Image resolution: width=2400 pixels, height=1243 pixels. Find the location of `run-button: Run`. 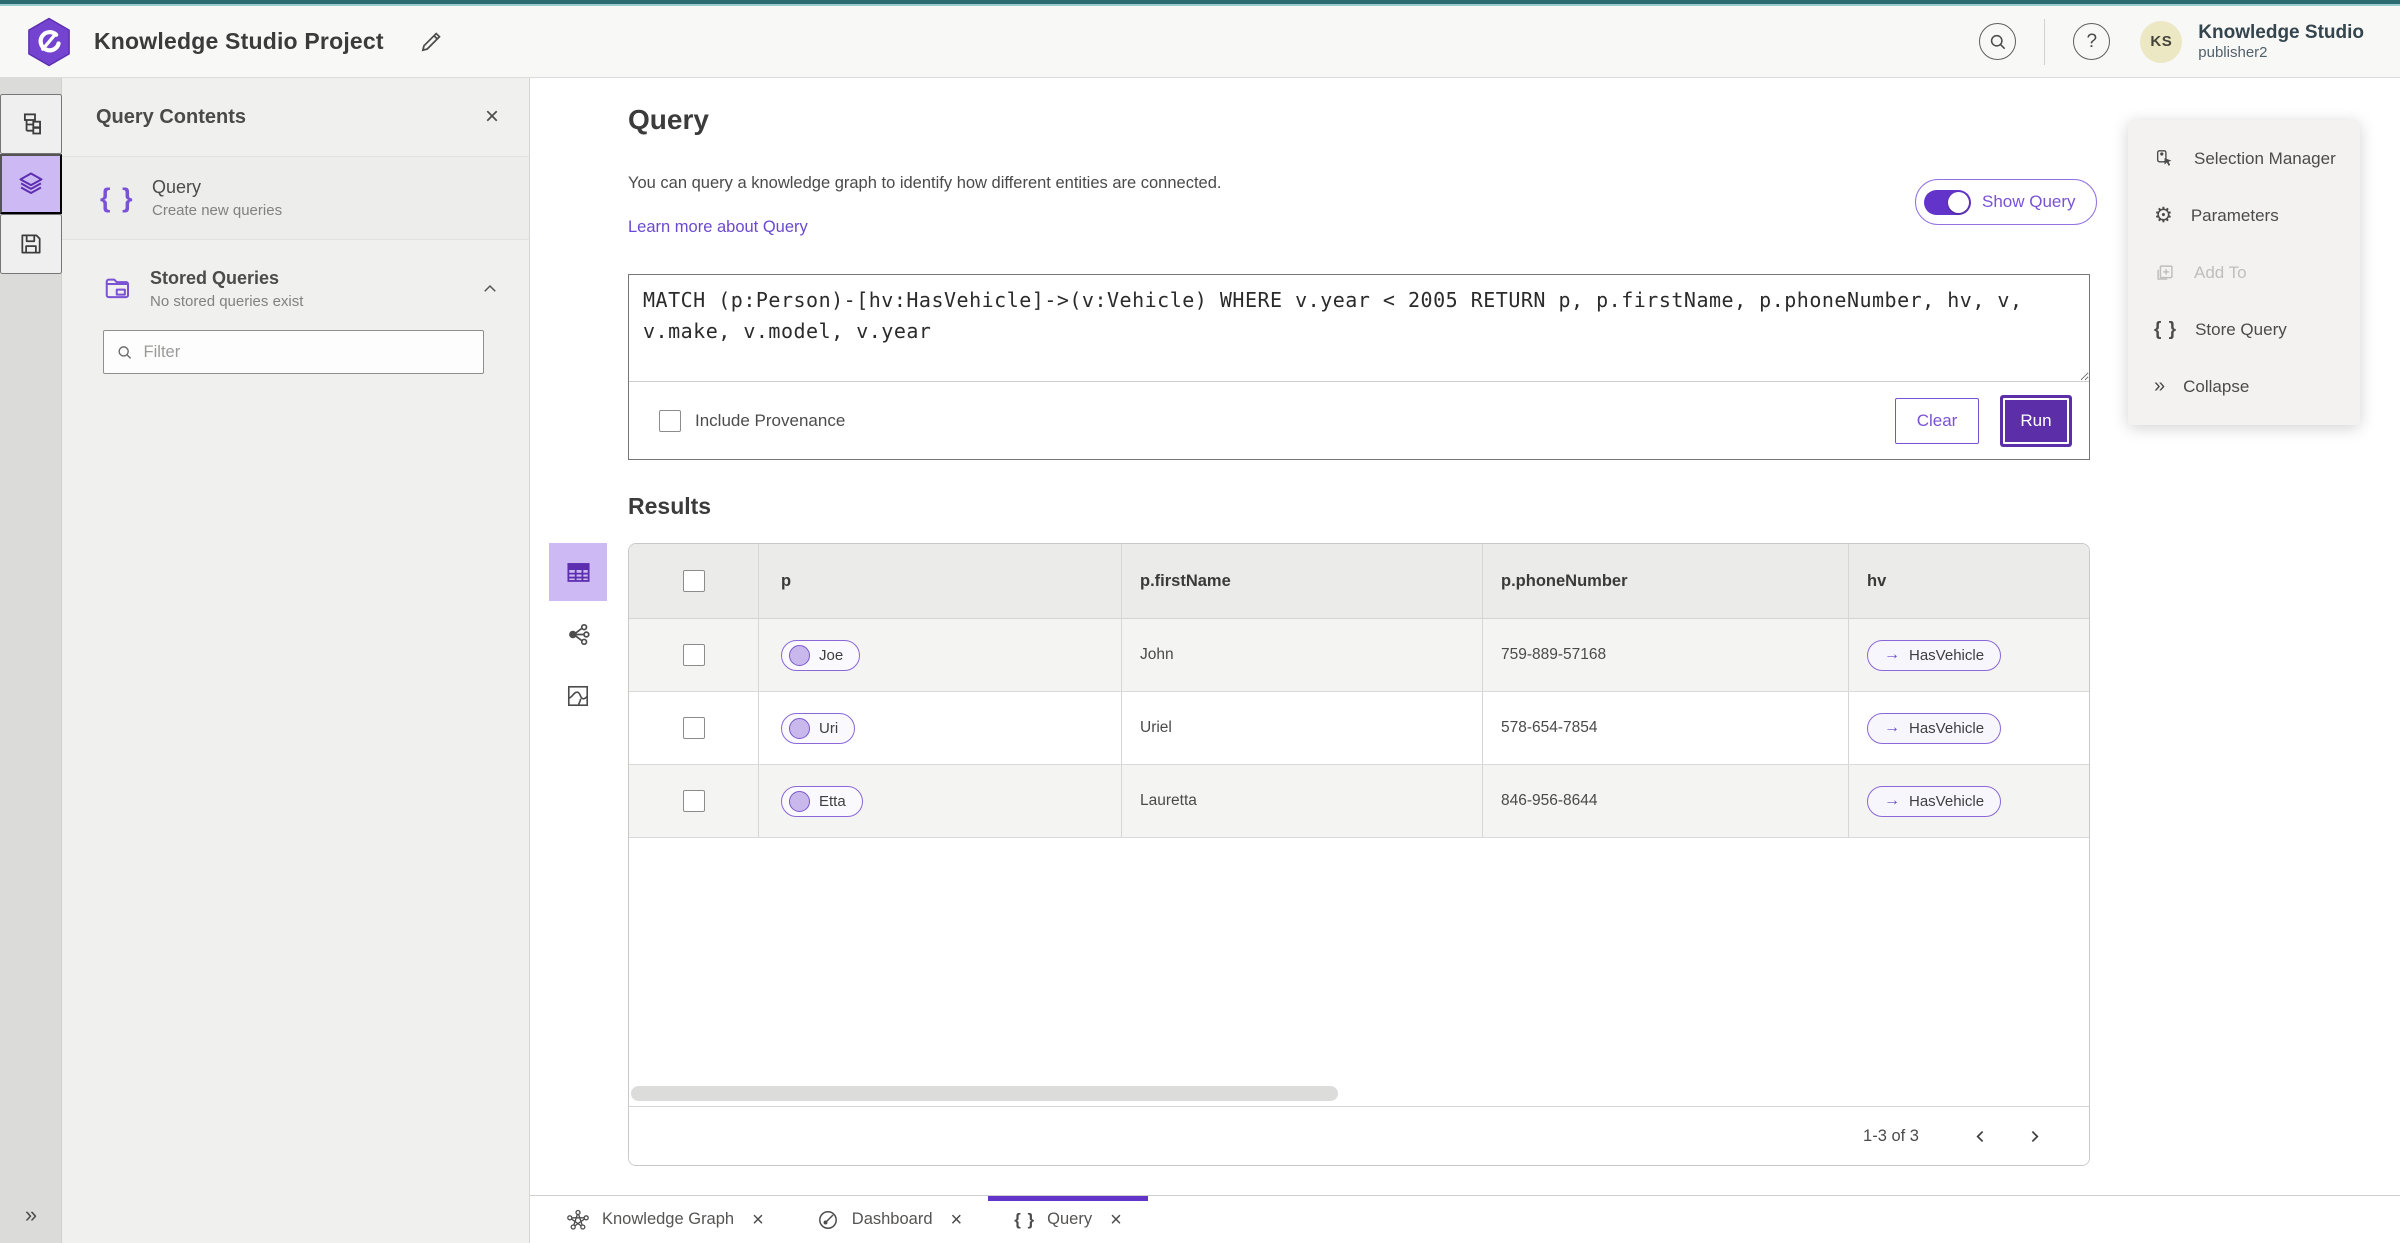

run-button: Run is located at coordinates (2036, 420).